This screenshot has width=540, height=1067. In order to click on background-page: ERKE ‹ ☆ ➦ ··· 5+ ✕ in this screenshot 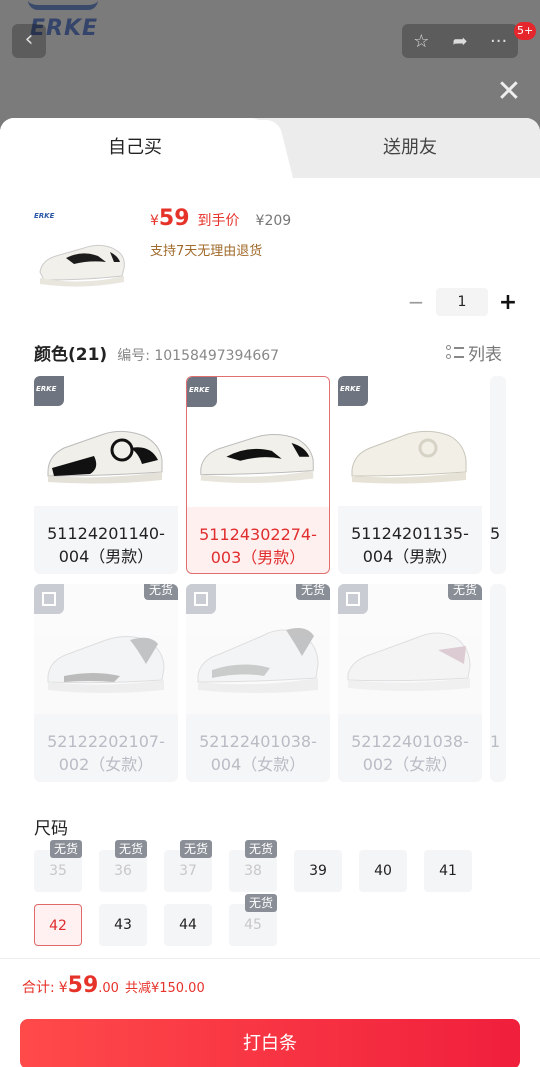, I will do `click(270, 60)`.